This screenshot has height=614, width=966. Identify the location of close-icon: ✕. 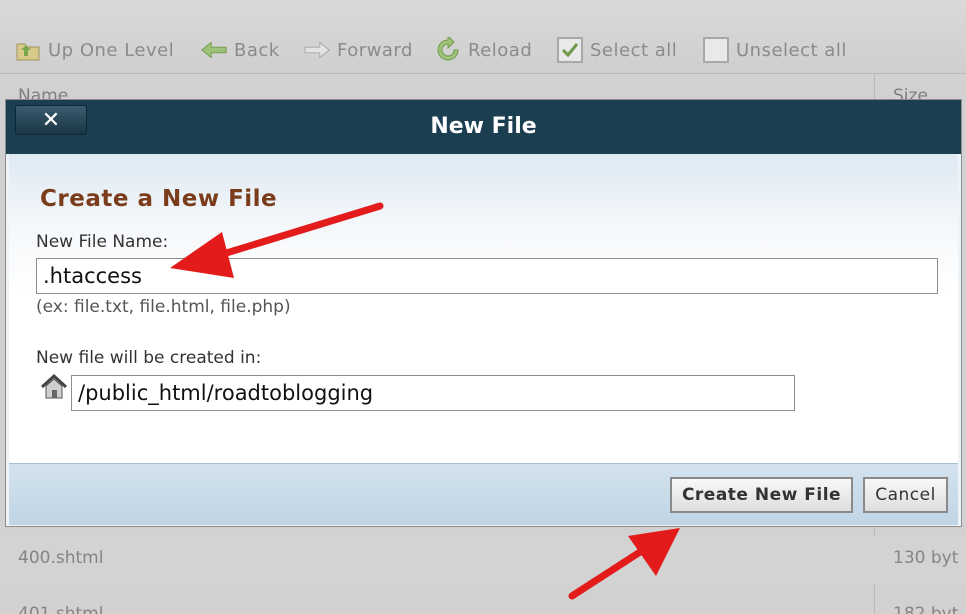
(51, 120).